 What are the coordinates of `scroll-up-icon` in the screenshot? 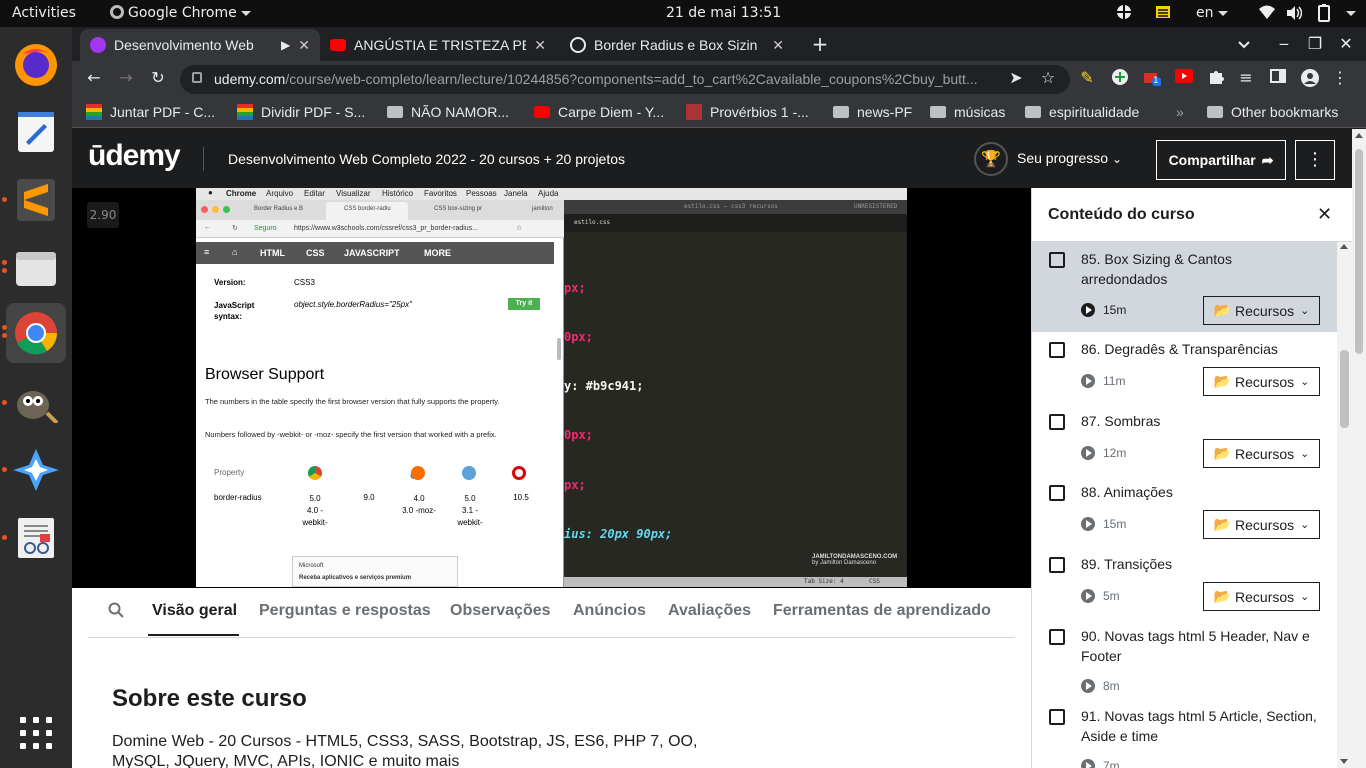 It's located at (1359, 135).